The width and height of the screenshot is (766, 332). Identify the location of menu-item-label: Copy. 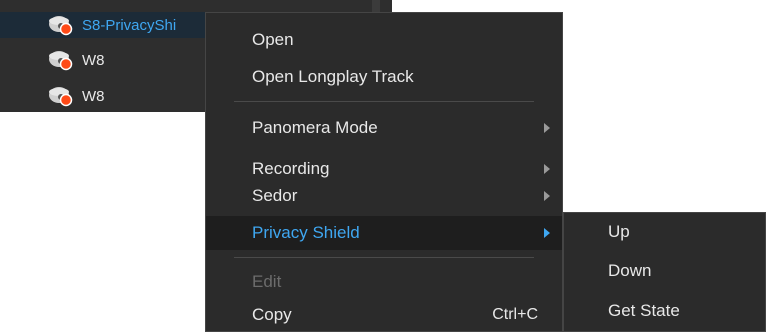
(272, 314).